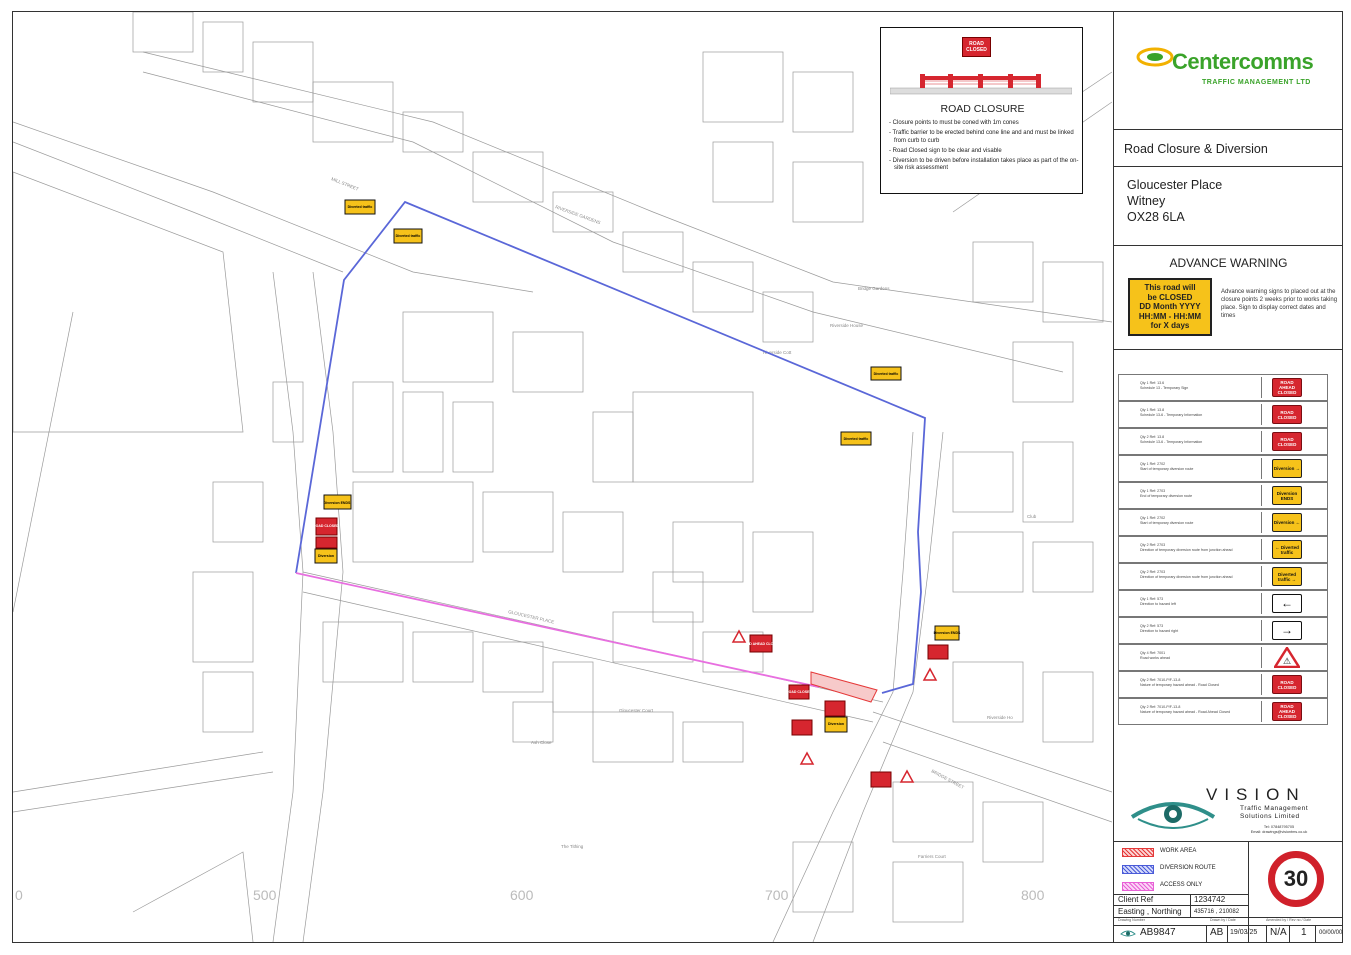 The width and height of the screenshot is (1351, 955). What do you see at coordinates (1033, 895) in the screenshot?
I see `grid-label: 800` at bounding box center [1033, 895].